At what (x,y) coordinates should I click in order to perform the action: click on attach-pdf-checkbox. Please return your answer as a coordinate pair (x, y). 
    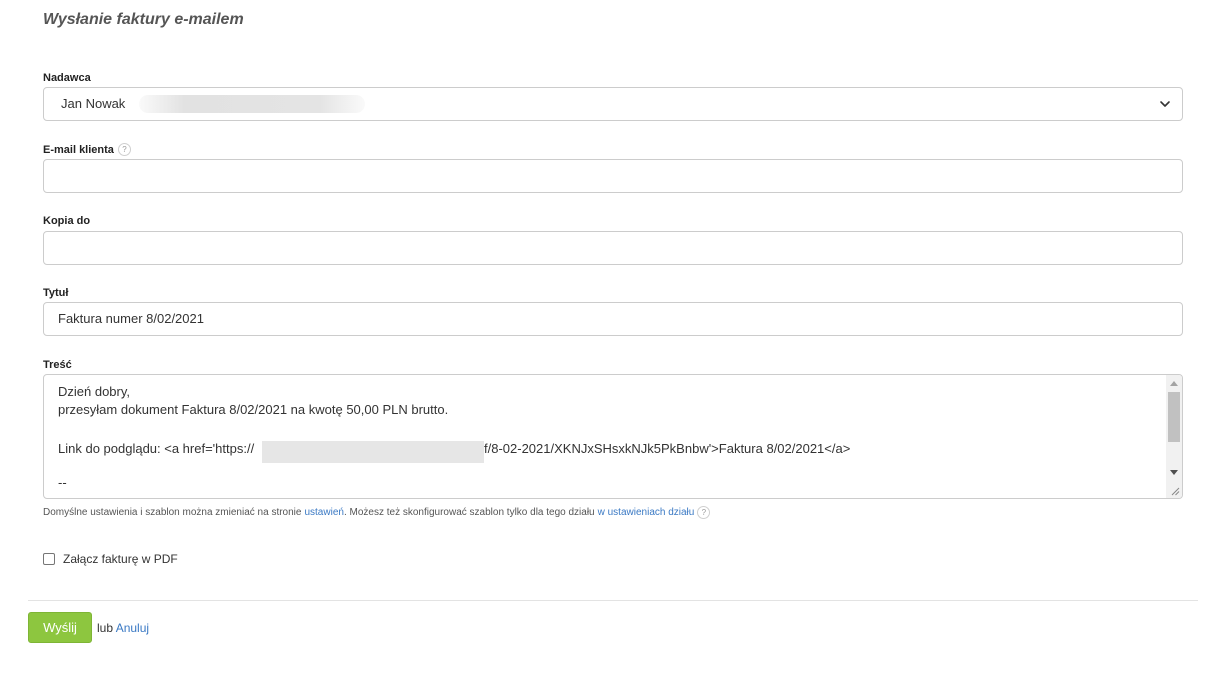
    Looking at the image, I should click on (49, 559).